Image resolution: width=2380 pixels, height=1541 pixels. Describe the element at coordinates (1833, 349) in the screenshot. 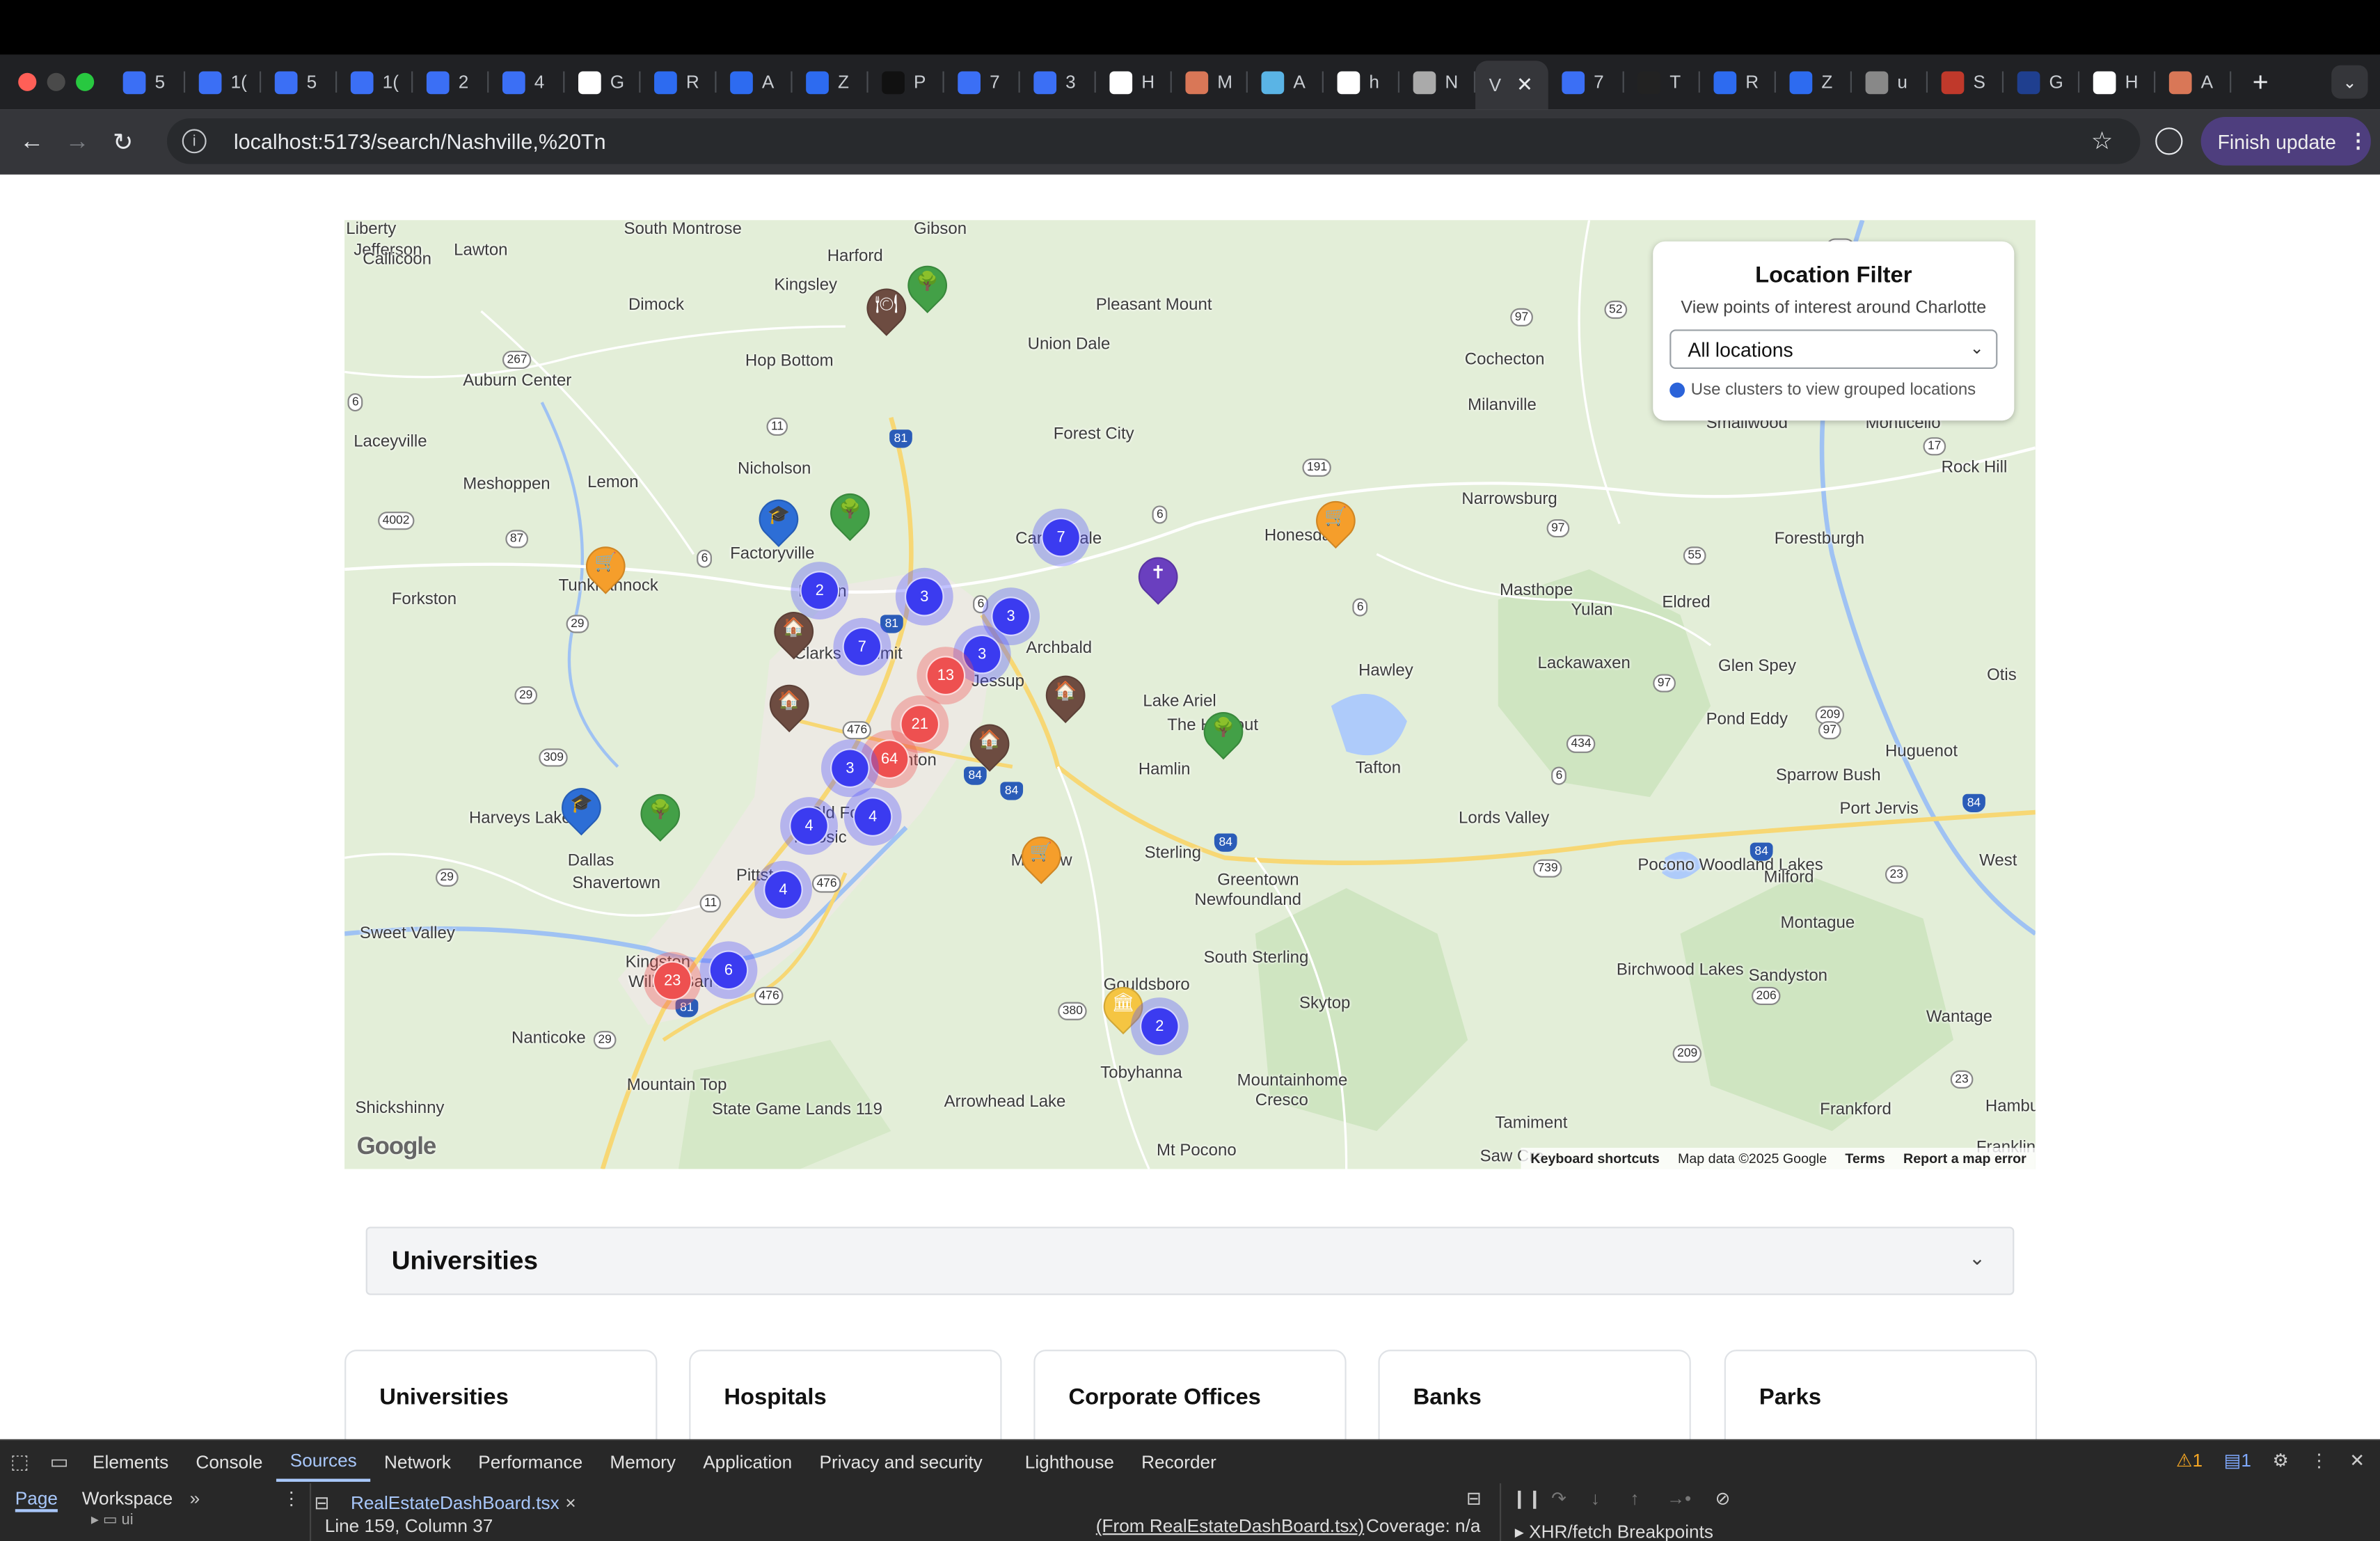

I see `location-select: All locations ⌄` at that location.